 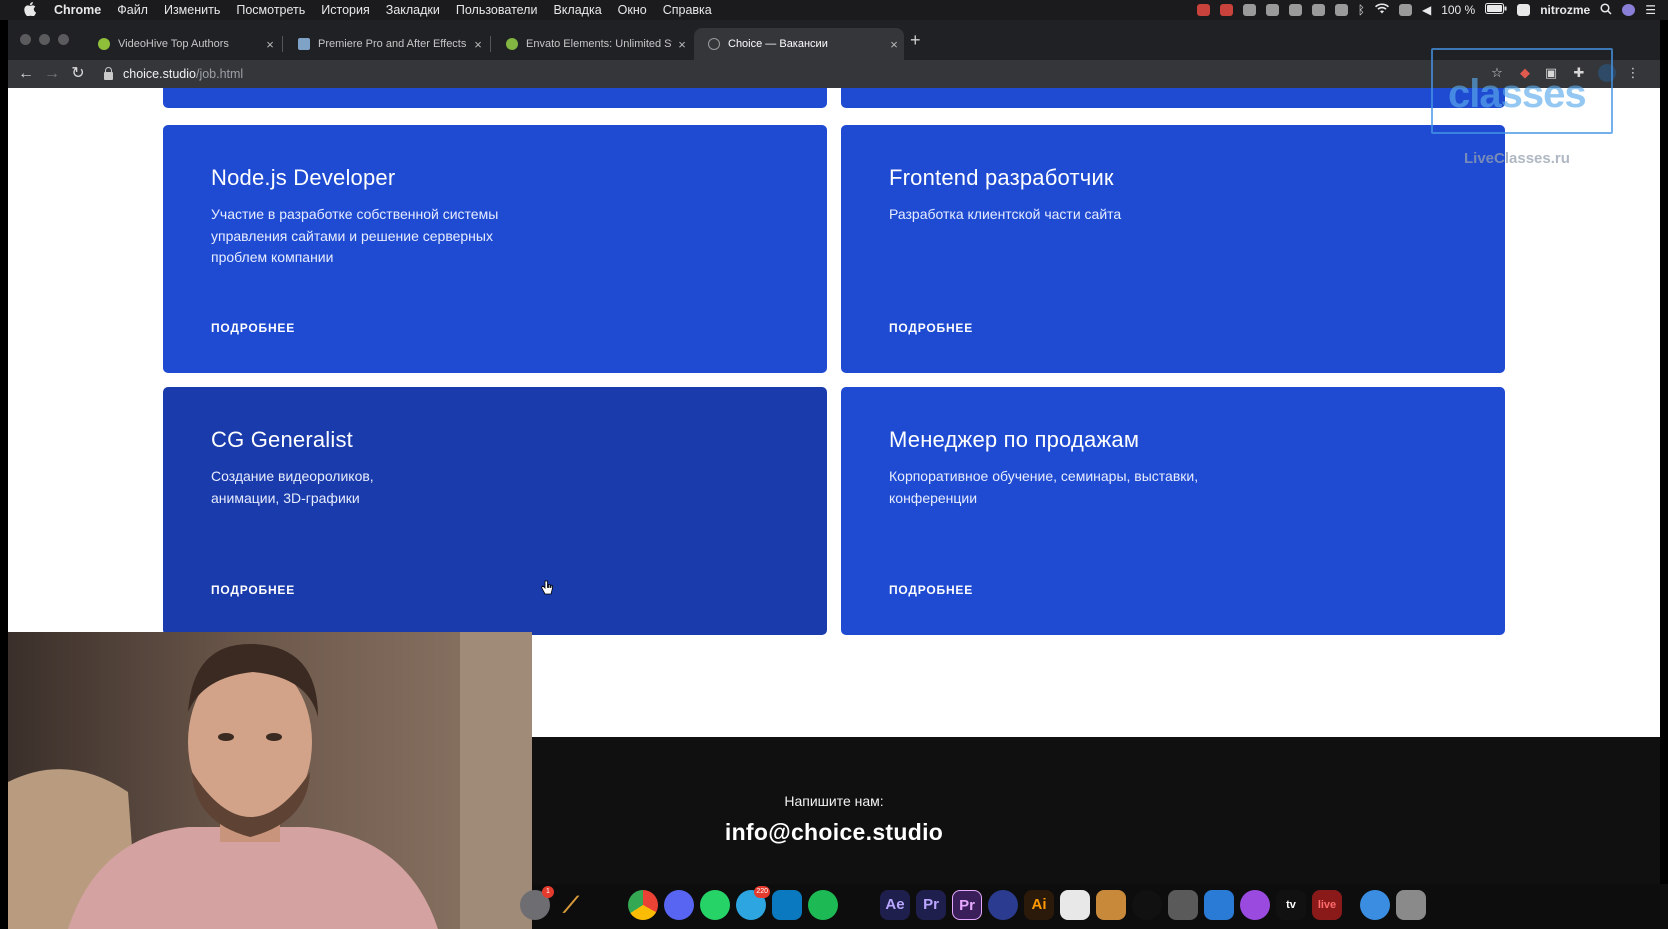 What do you see at coordinates (1295, 10) in the screenshot?
I see `creative-cloud-icon` at bounding box center [1295, 10].